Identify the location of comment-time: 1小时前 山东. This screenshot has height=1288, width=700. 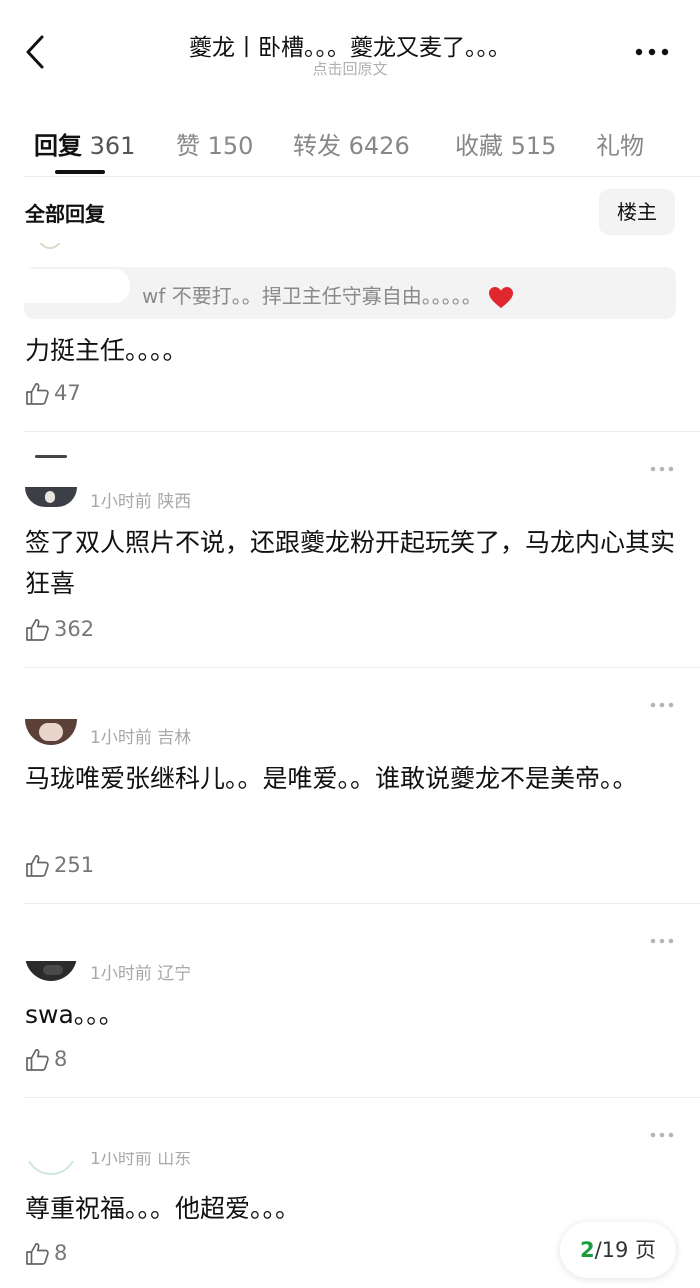
(141, 1159).